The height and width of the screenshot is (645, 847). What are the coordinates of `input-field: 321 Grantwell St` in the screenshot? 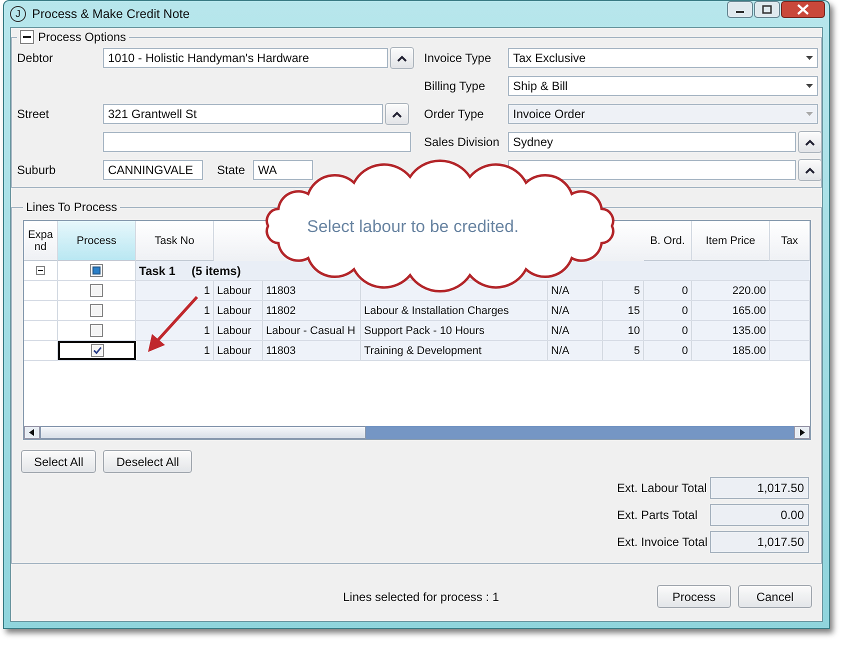 It's located at (243, 114).